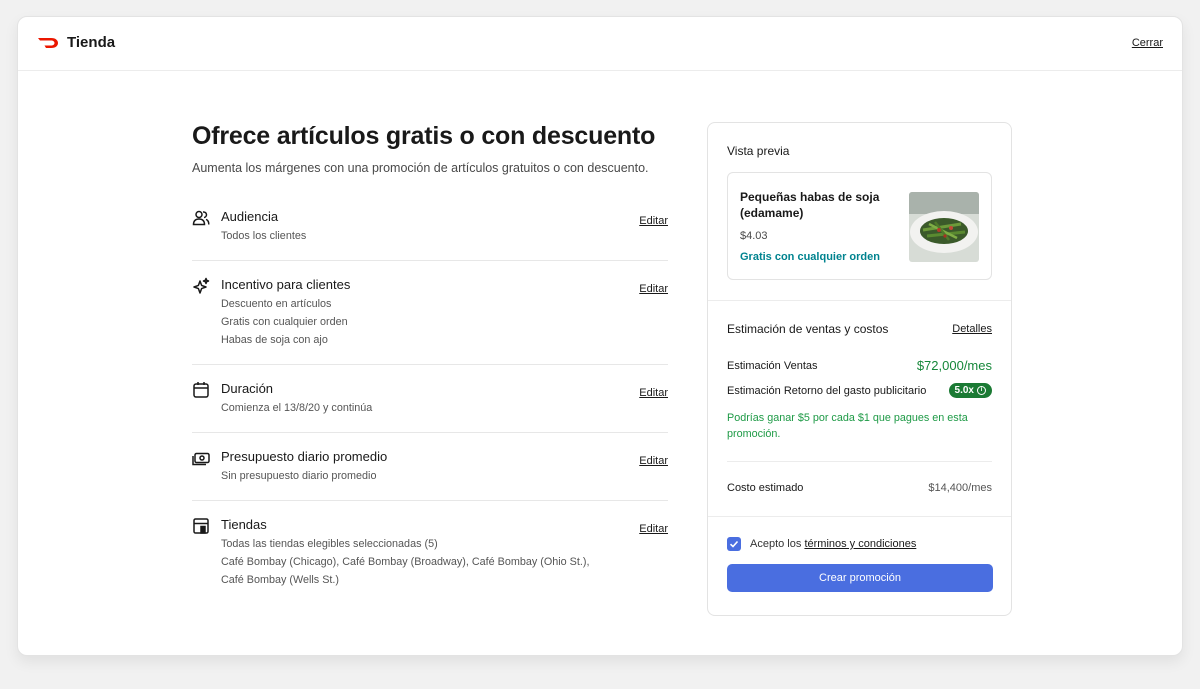 Image resolution: width=1200 pixels, height=689 pixels. What do you see at coordinates (297, 408) in the screenshot?
I see `section-detail: Comienza el 13/8/20 y continúa` at bounding box center [297, 408].